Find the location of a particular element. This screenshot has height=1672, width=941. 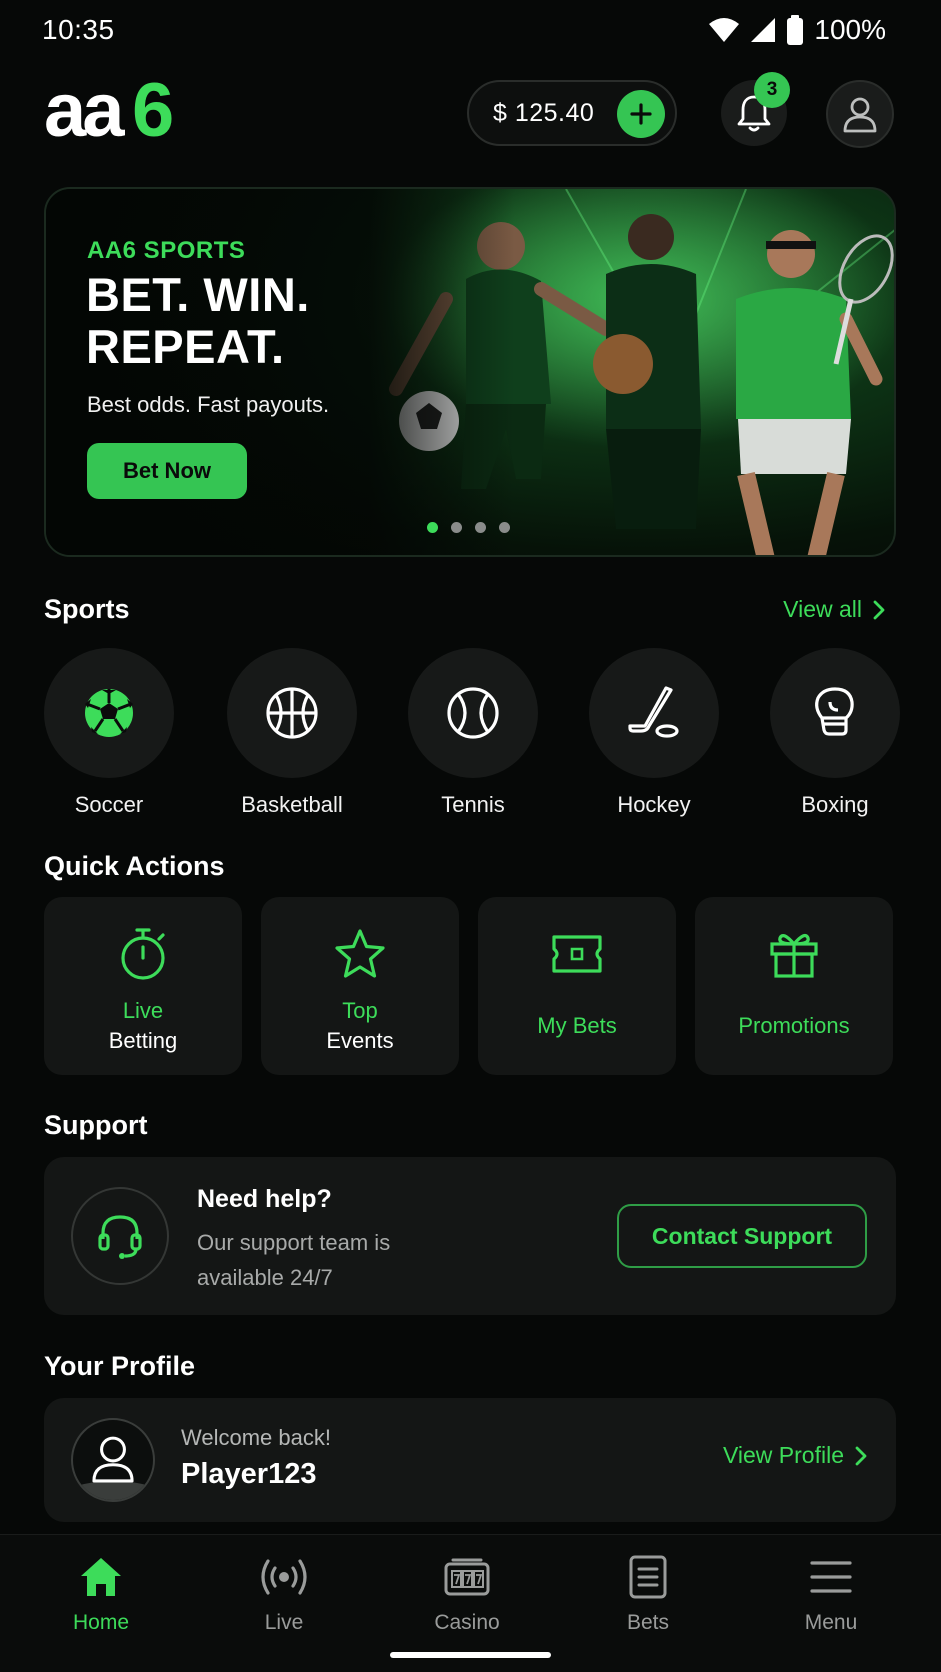

profile-card: Welcome back! Player123 View Profile is located at coordinates (470, 1460).